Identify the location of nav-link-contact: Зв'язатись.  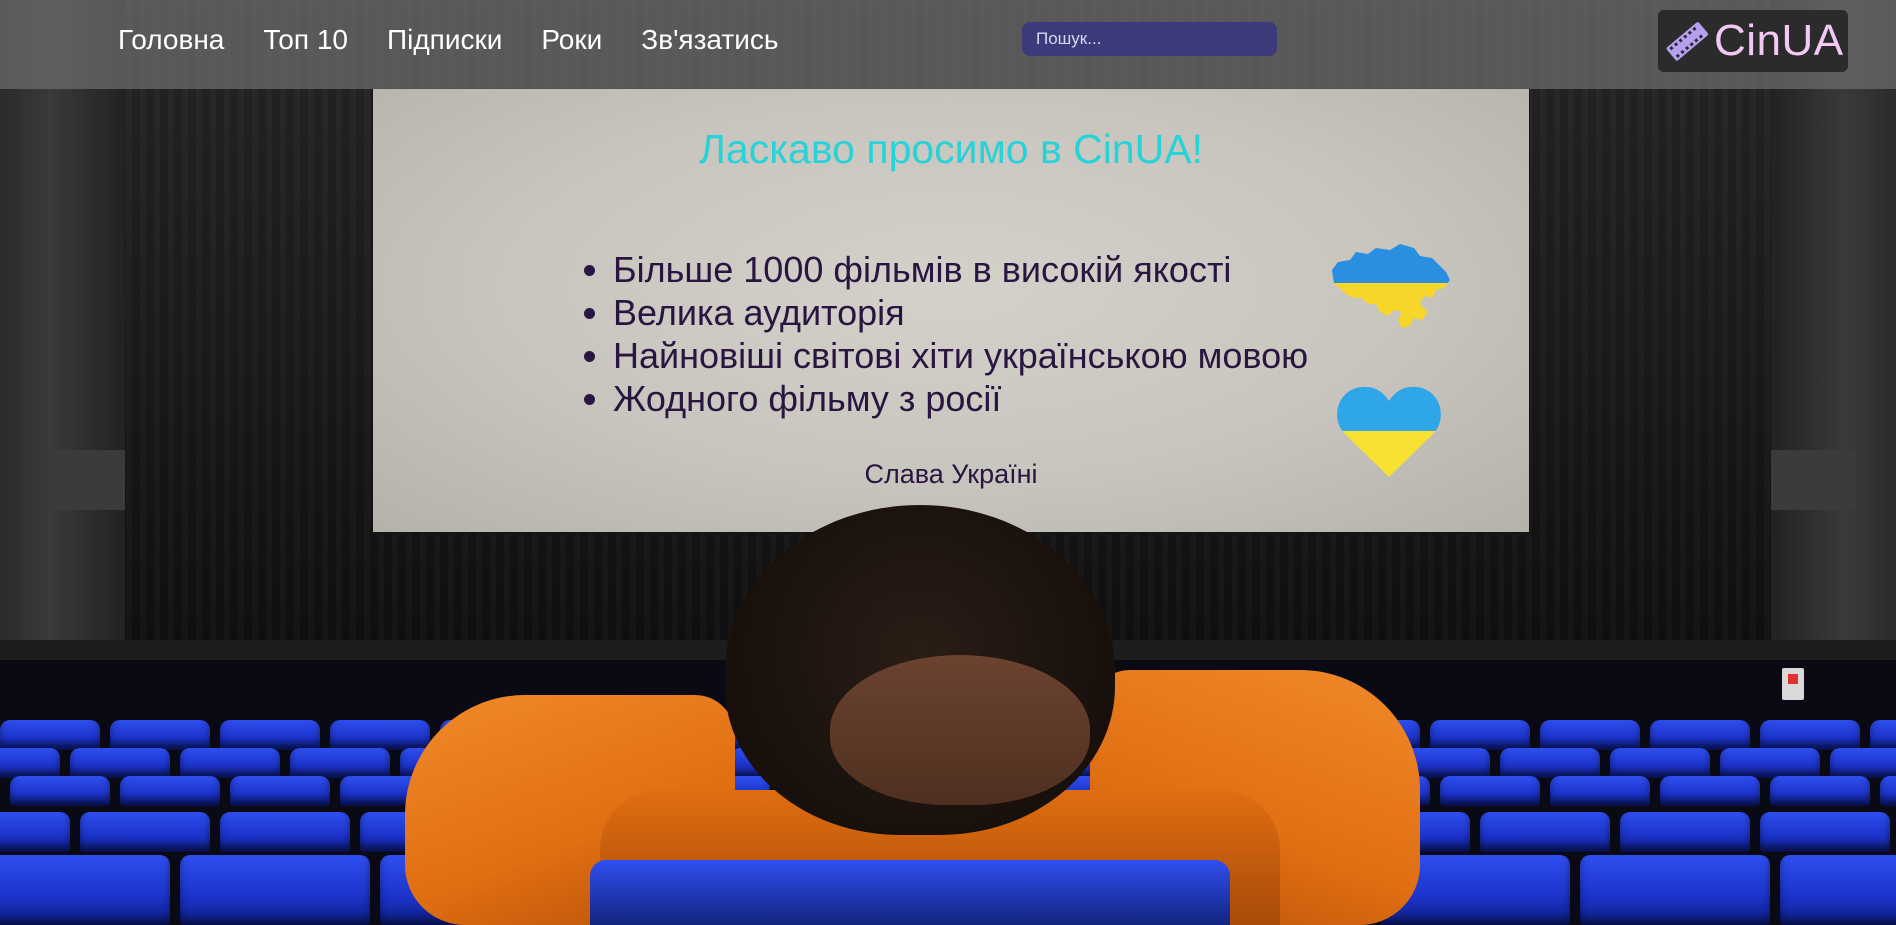
(709, 40).